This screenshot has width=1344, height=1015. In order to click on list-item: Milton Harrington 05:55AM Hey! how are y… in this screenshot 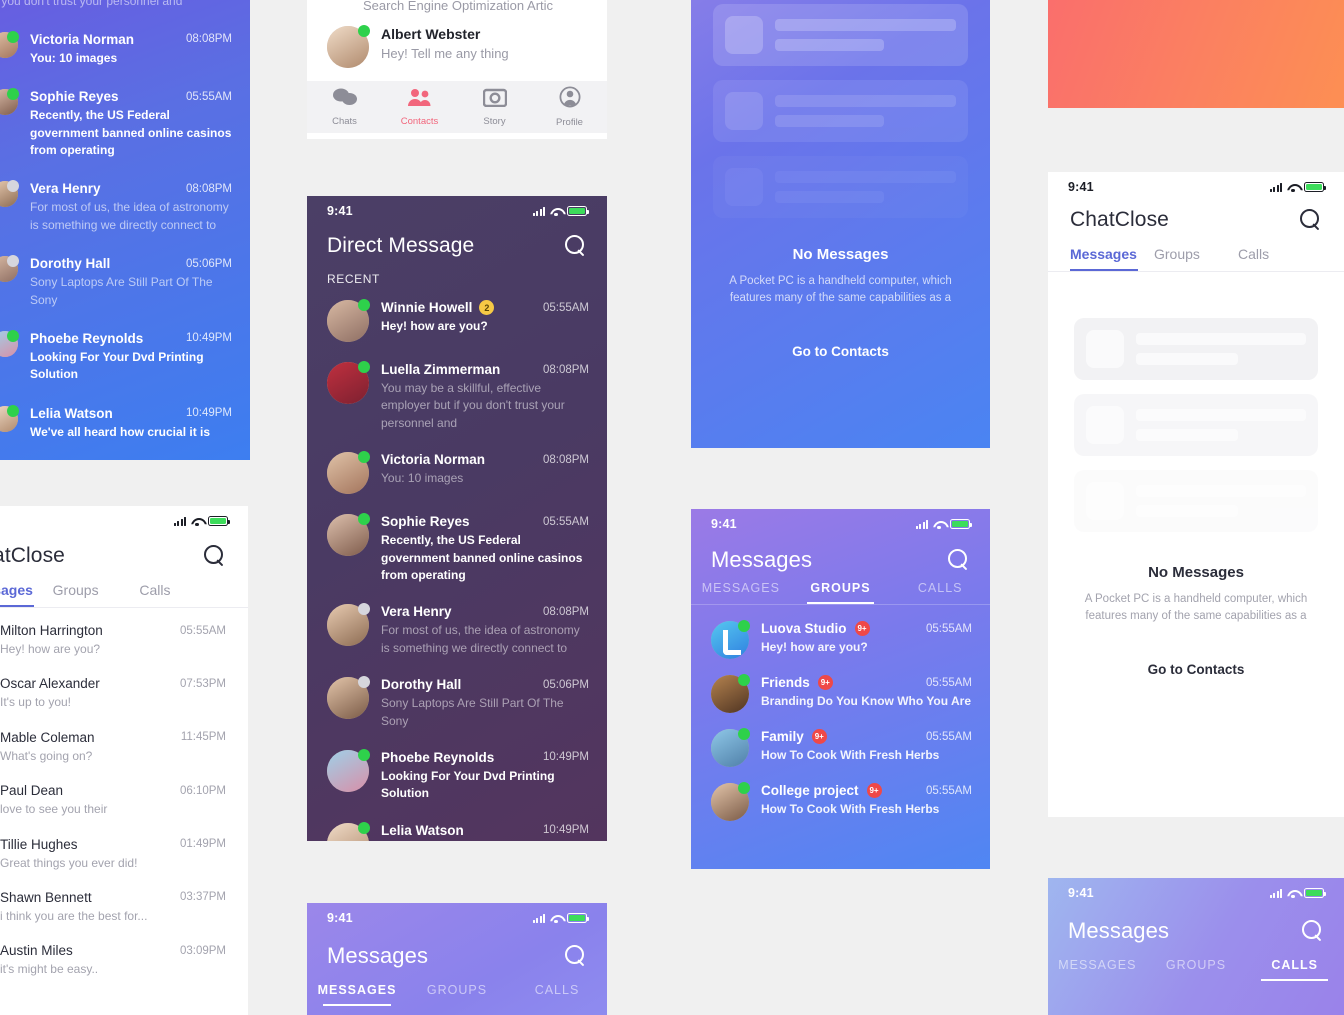, I will do `click(113, 640)`.